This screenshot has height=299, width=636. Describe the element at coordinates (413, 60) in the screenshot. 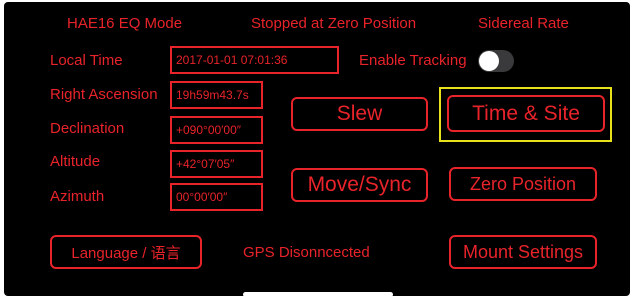

I see `enable-tracking-label: Enable Tracking` at that location.